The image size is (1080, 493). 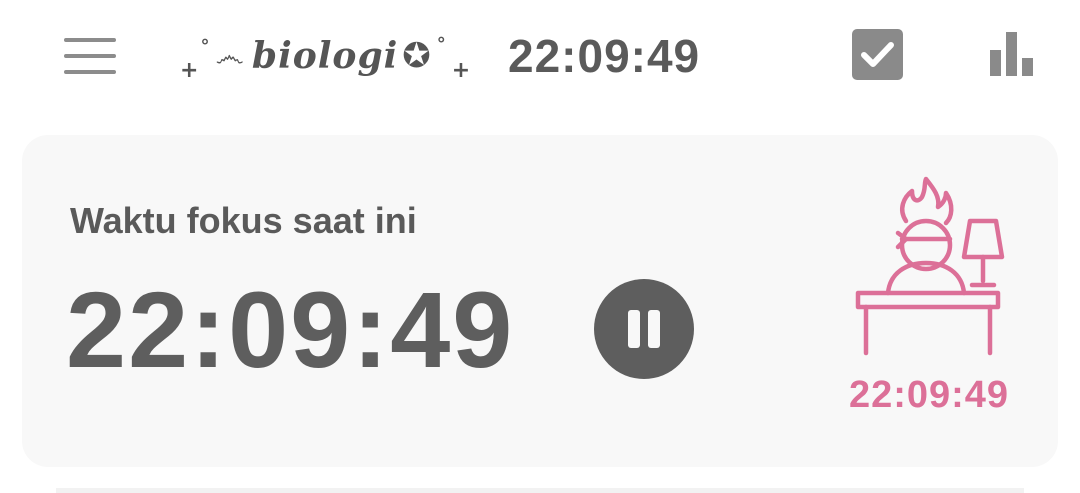 I want to click on hamburger-menu-icon, so click(x=90, y=56).